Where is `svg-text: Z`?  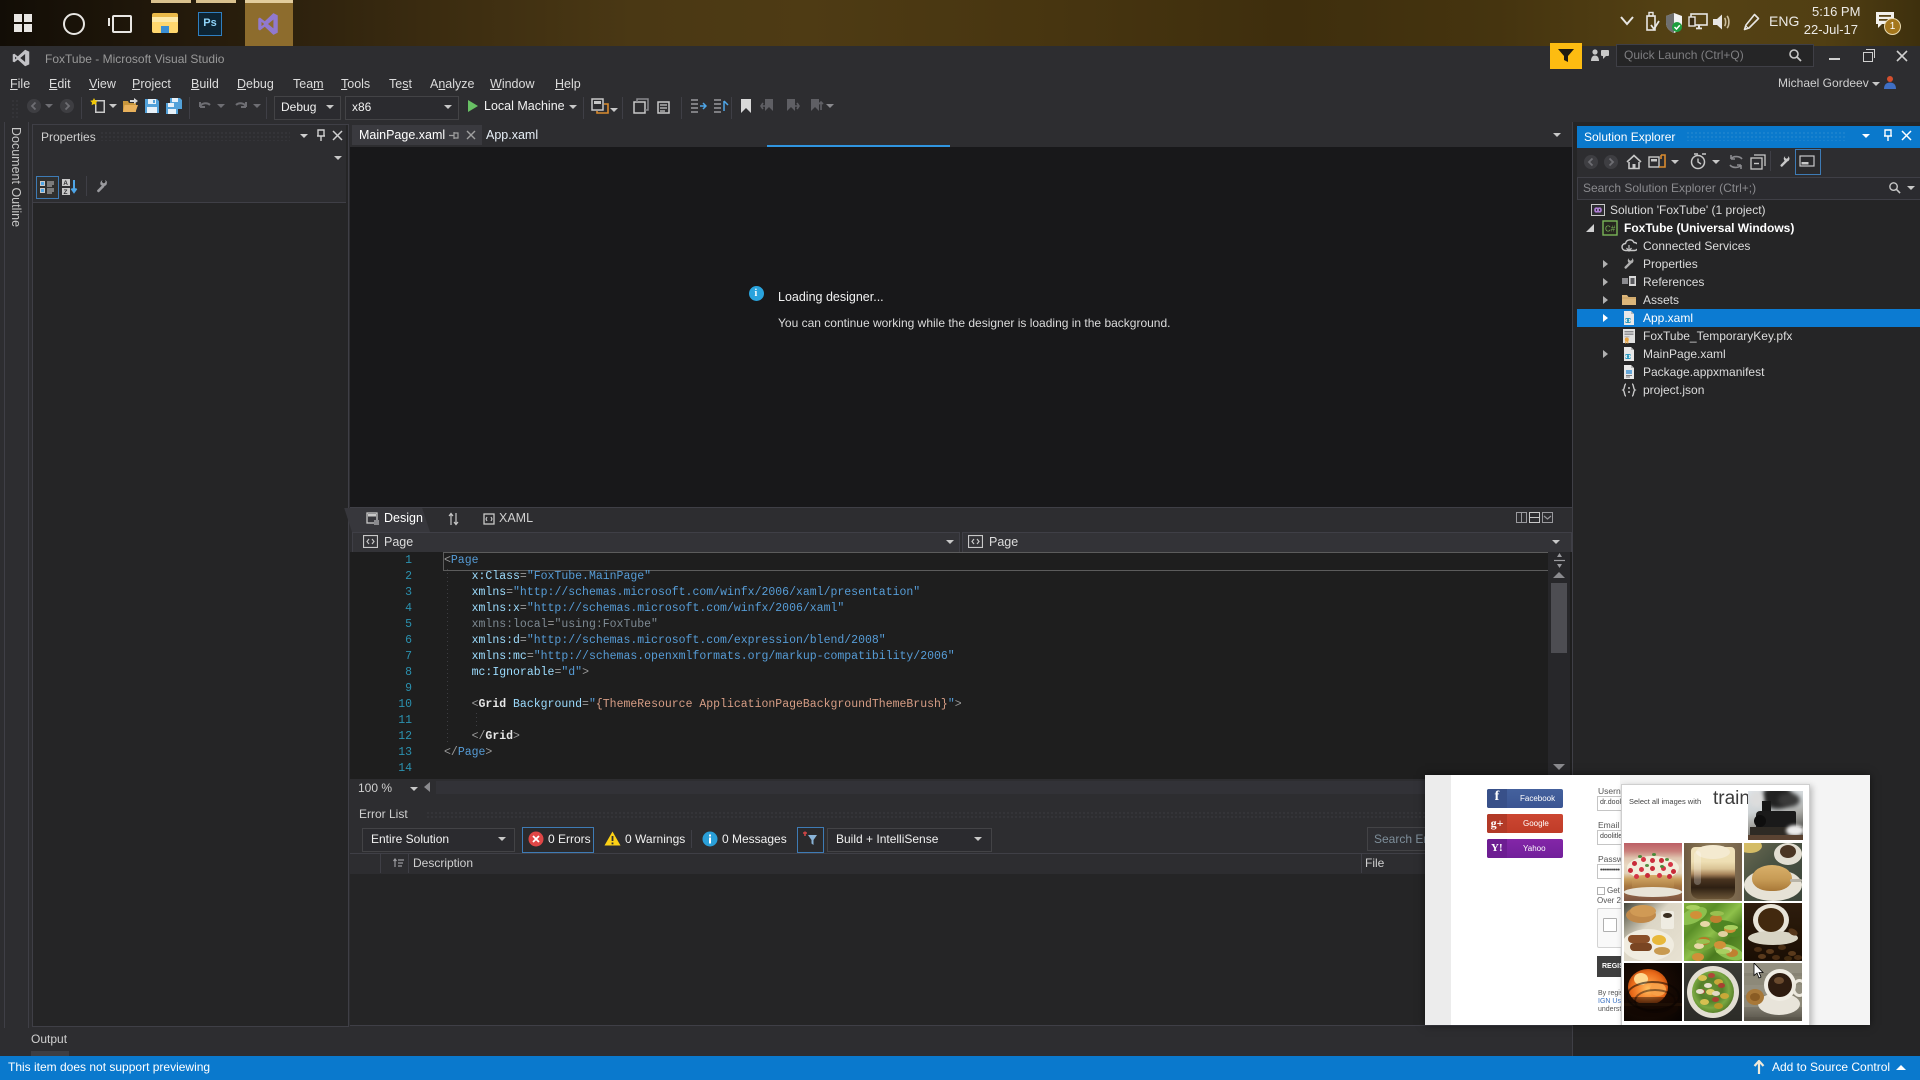 svg-text: Z is located at coordinates (66, 192).